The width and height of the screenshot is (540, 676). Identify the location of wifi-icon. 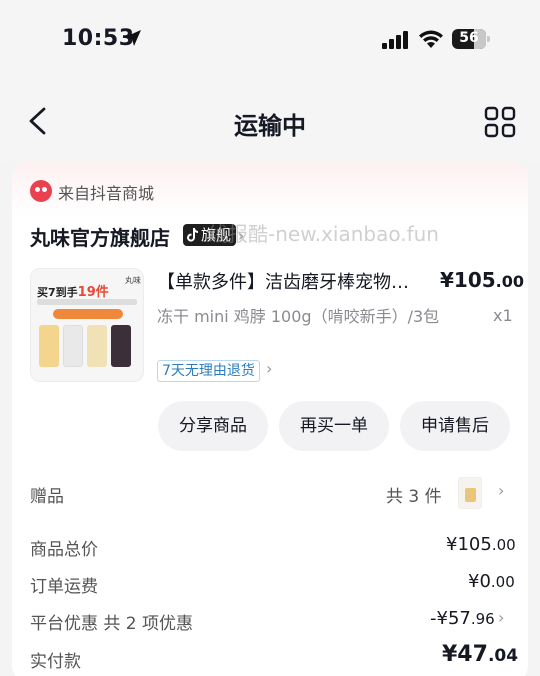
(431, 39).